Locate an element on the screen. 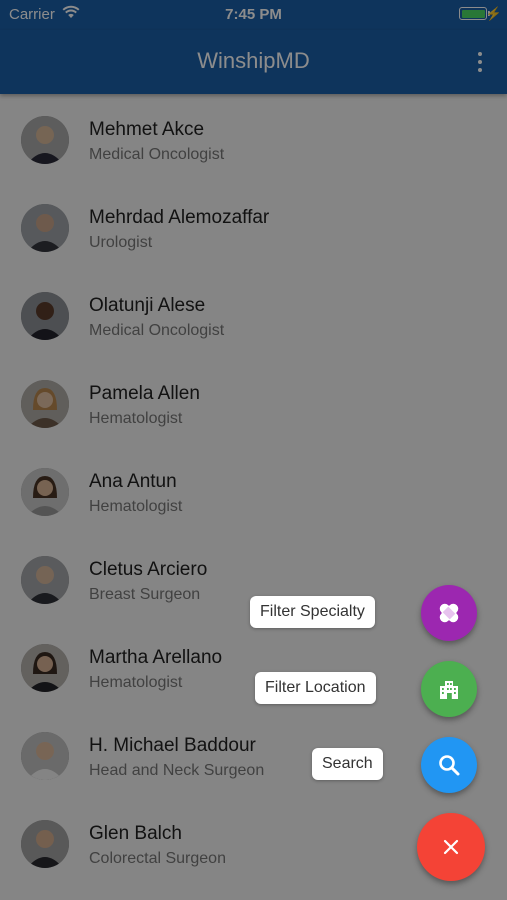  filter-specialty-label: Filter Specialty is located at coordinates (312, 612).